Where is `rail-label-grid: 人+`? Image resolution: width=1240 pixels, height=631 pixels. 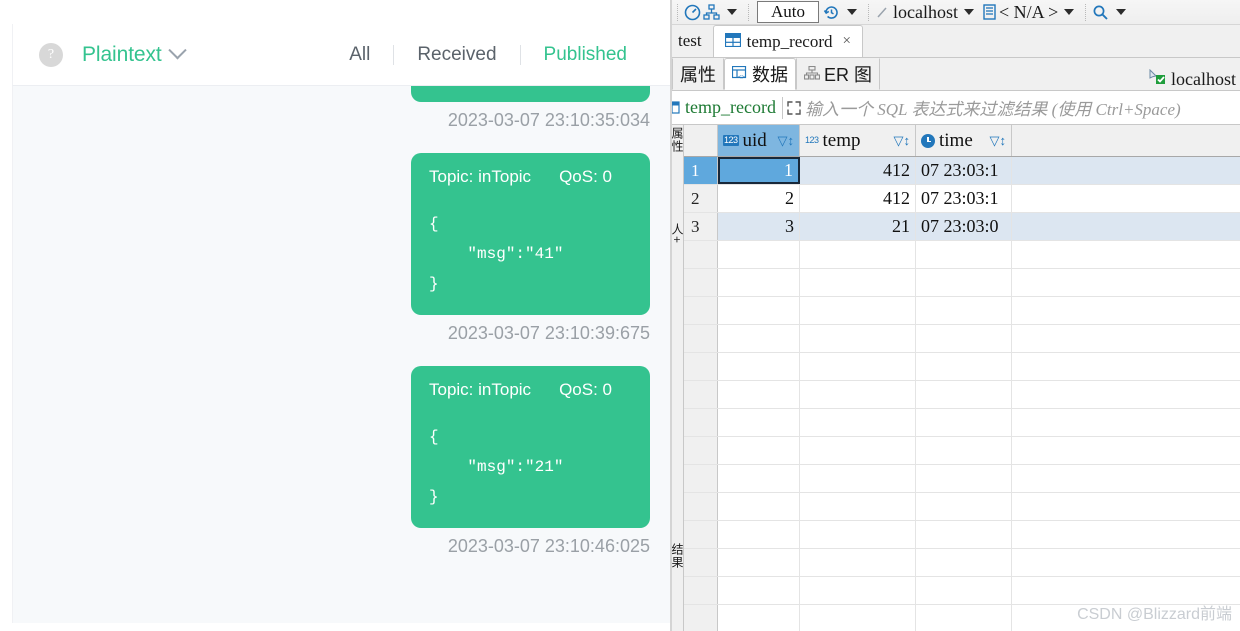
rail-label-grid: 人+ is located at coordinates (677, 233).